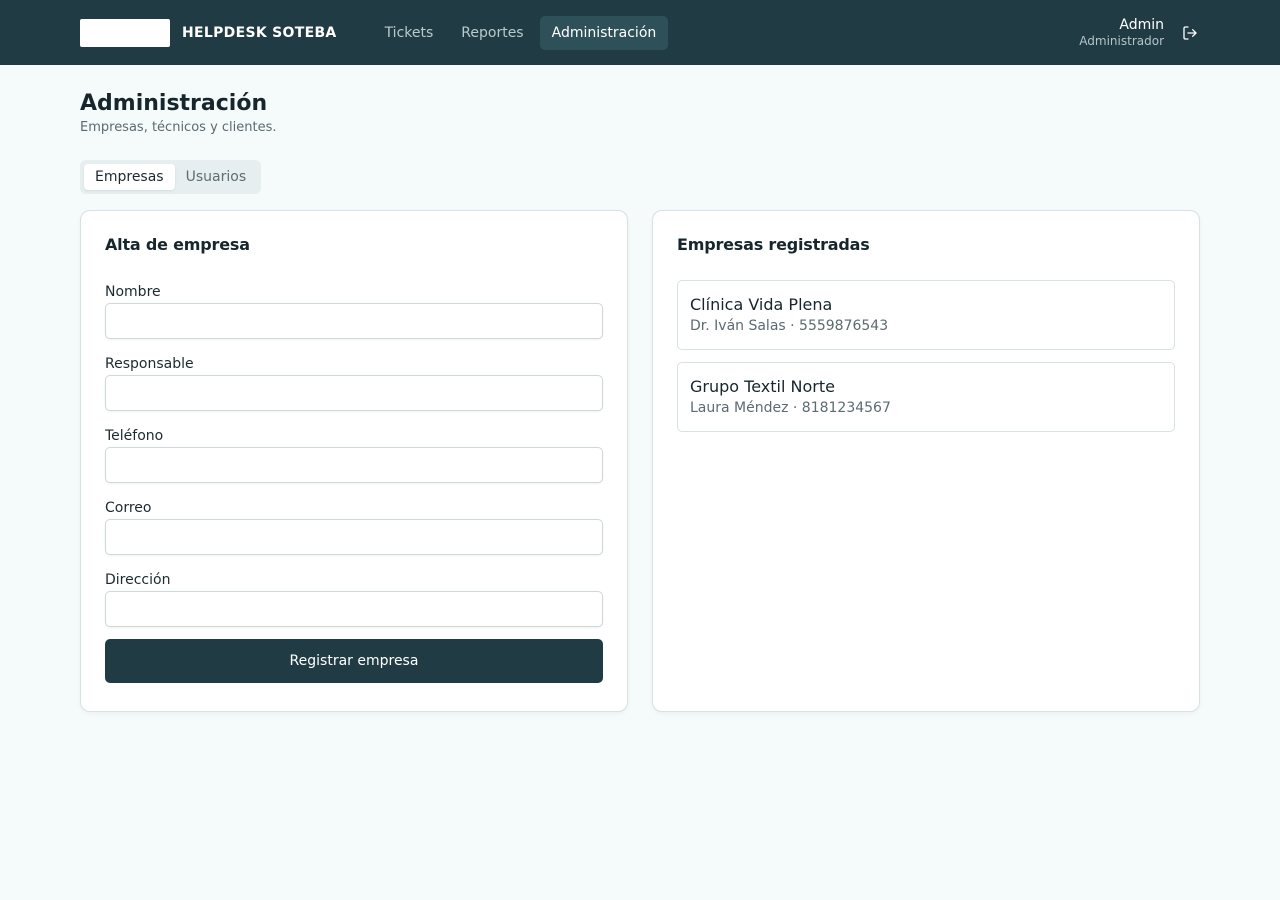 This screenshot has width=1280, height=900. What do you see at coordinates (1121, 40) in the screenshot?
I see `user-role: Administrador` at bounding box center [1121, 40].